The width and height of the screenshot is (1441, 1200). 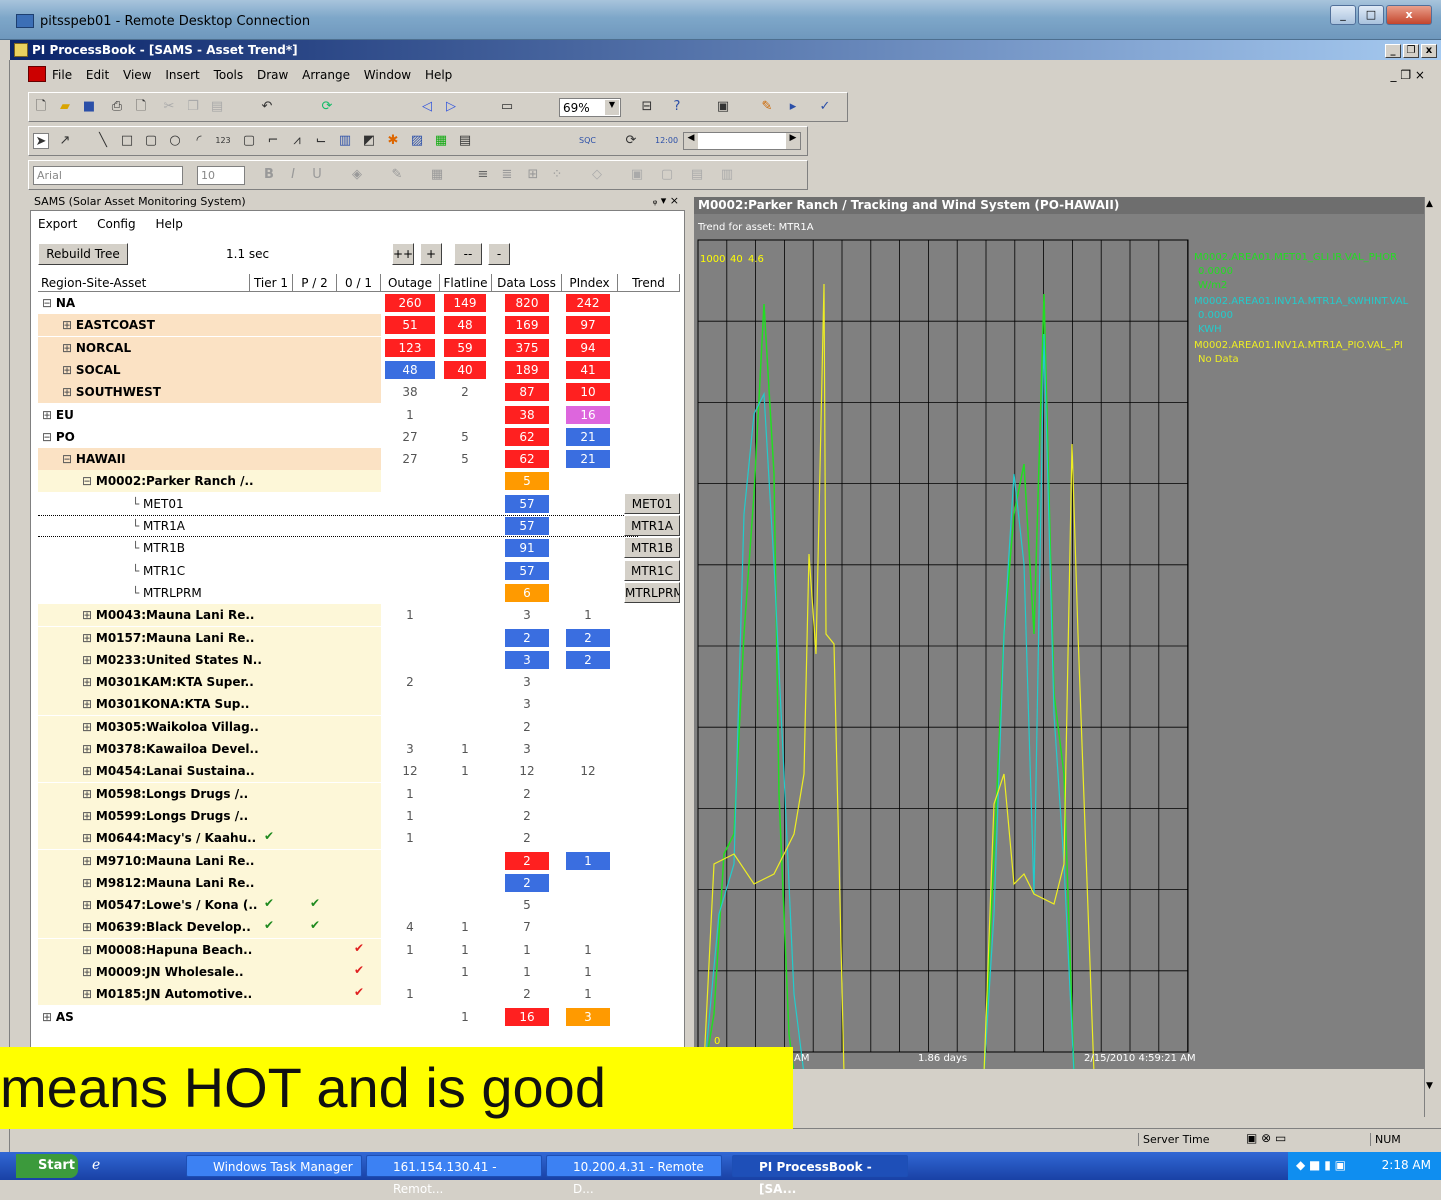 I want to click on trend-button: MTR1A, so click(x=652, y=525).